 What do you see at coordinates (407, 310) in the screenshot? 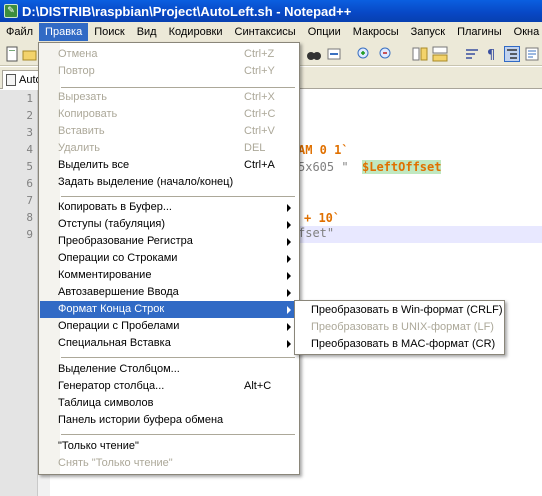
I see `menu-item-convert-win-crlf: Преобразовать в Win-формат (CRLF)` at bounding box center [407, 310].